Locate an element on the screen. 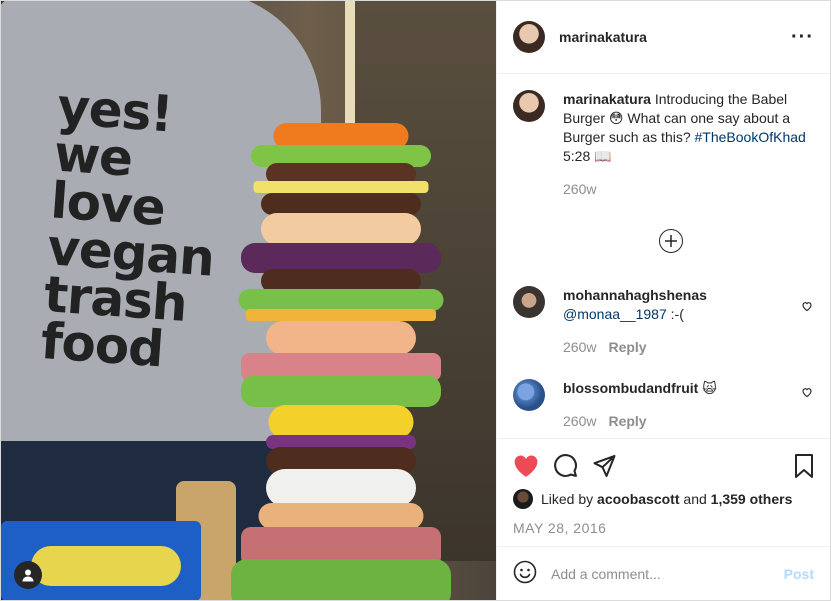  comment-body: blossombudandfruit 🙀 260w Reply is located at coordinates (683, 405).